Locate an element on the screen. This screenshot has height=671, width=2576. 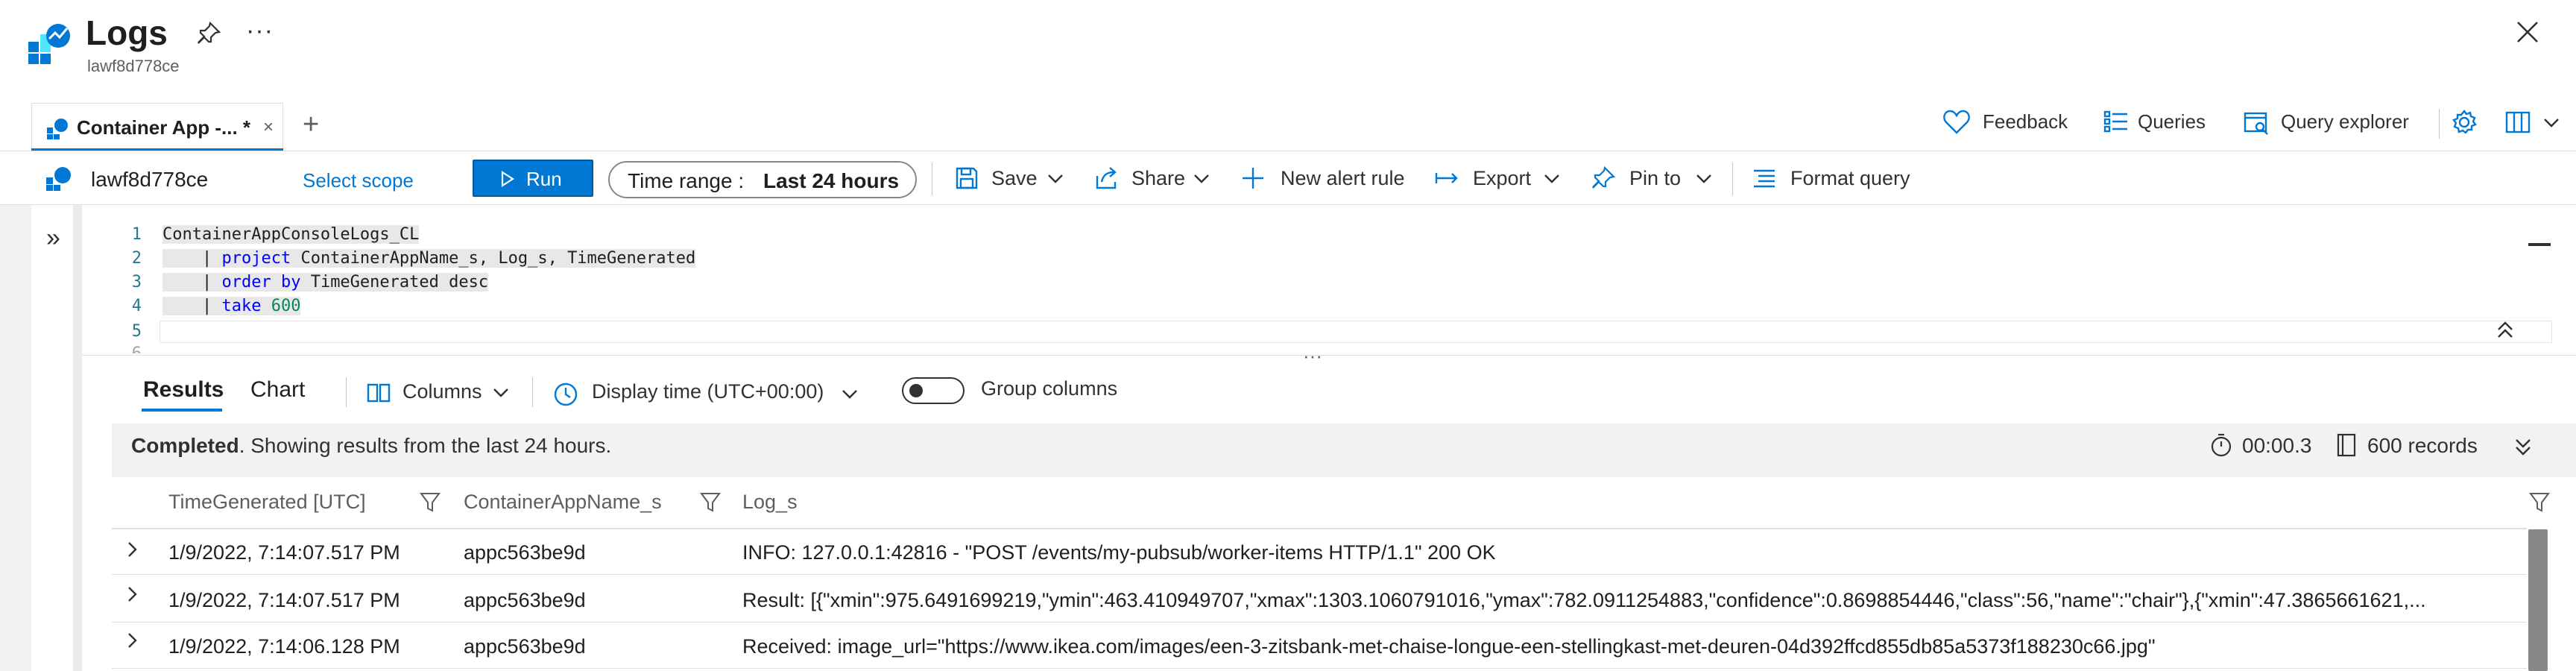
kql-keyword: project is located at coordinates (256, 258).